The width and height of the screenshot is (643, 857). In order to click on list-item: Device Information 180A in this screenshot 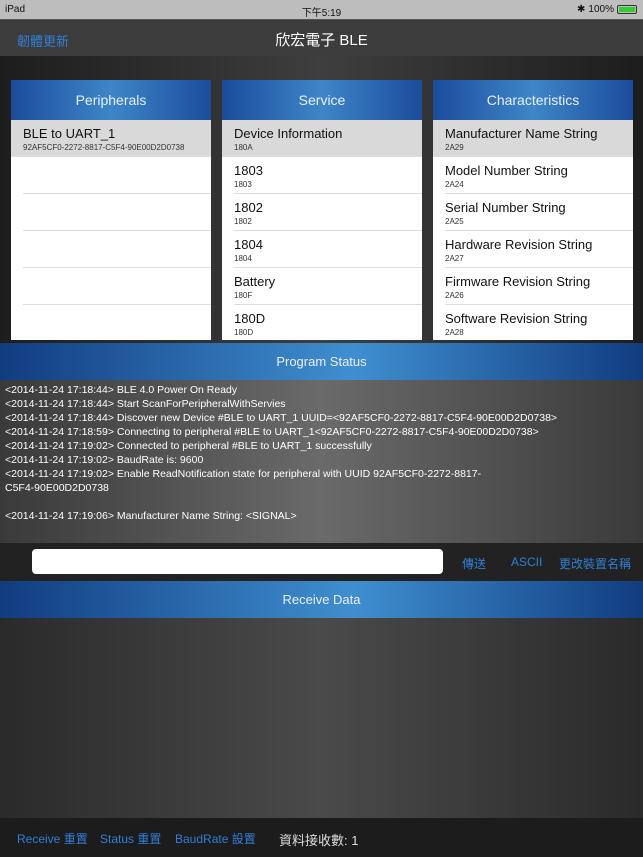, I will do `click(322, 138)`.